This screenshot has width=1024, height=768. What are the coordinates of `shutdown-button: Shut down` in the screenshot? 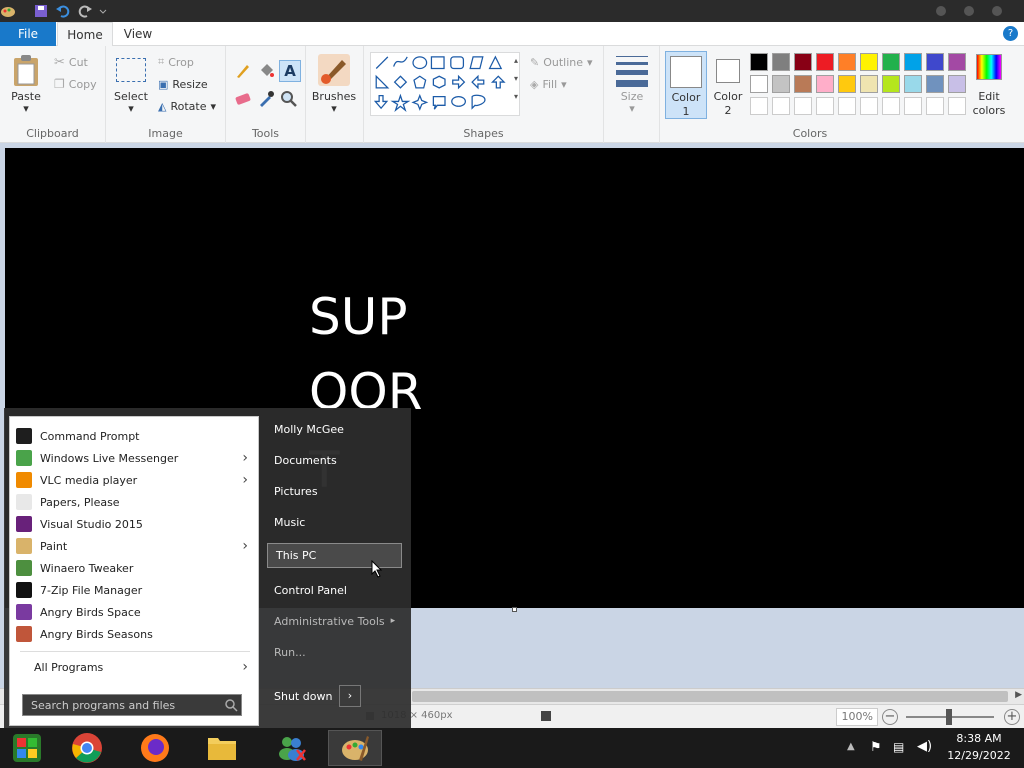 It's located at (302, 696).